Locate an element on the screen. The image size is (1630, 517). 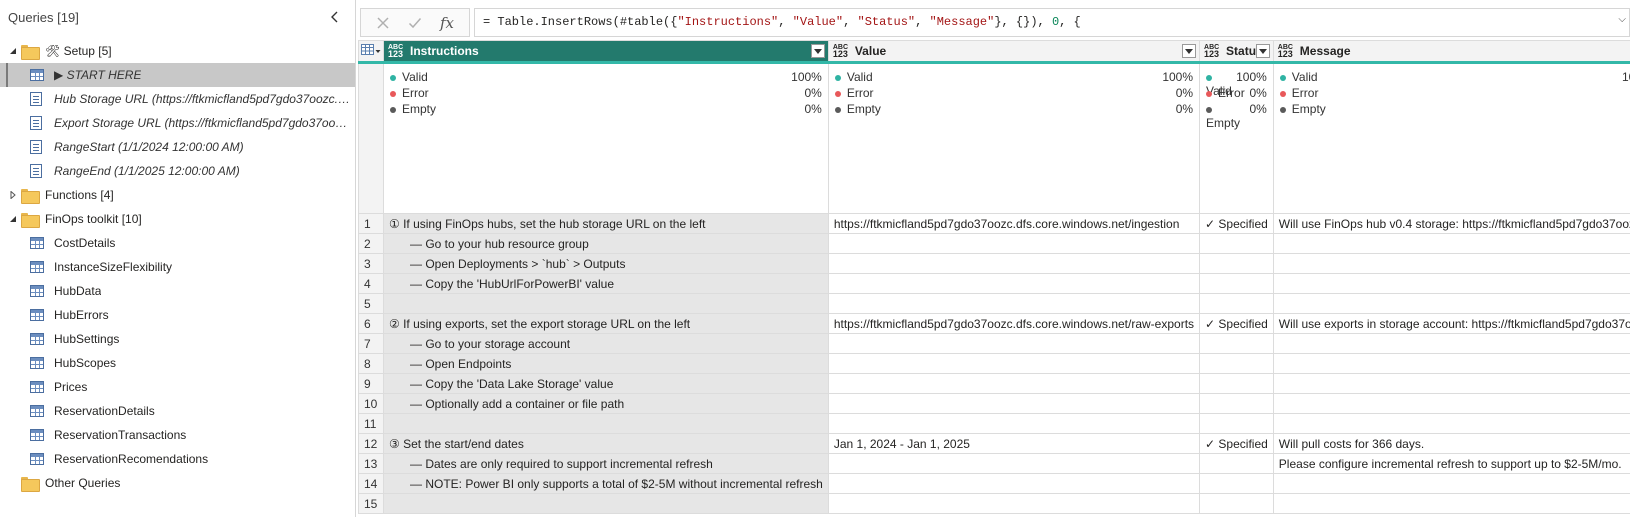
collapse-pane-button is located at coordinates (335, 17).